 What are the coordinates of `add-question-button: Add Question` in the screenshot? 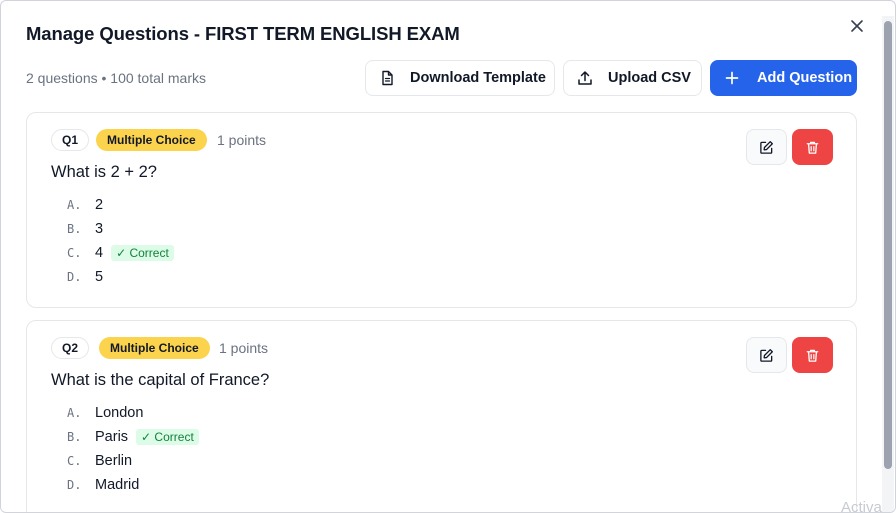 It's located at (783, 78).